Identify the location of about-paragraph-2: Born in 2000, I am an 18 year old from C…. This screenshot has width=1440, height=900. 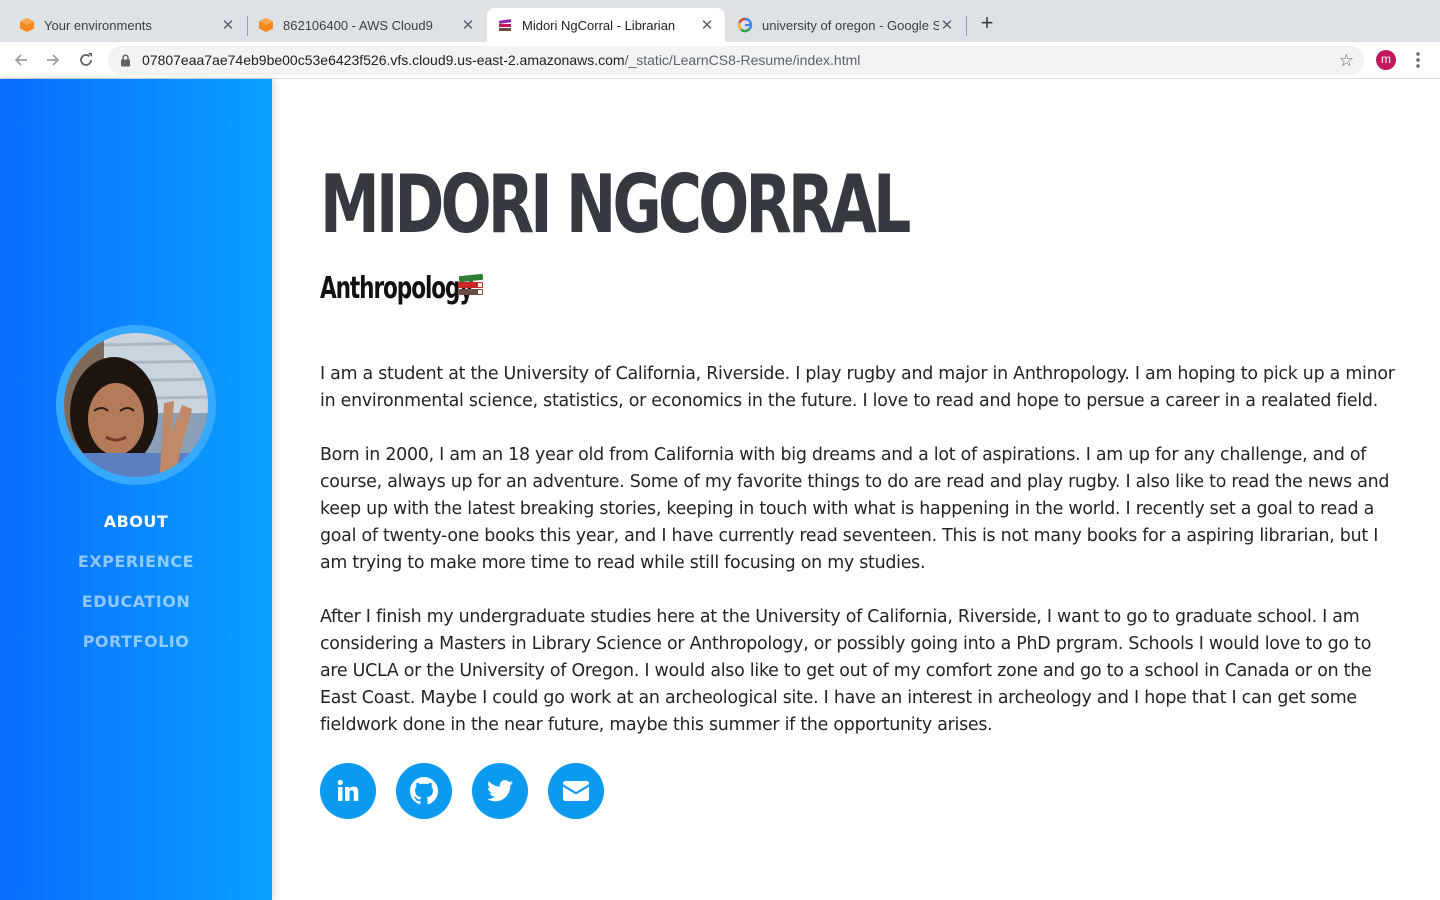
(855, 509).